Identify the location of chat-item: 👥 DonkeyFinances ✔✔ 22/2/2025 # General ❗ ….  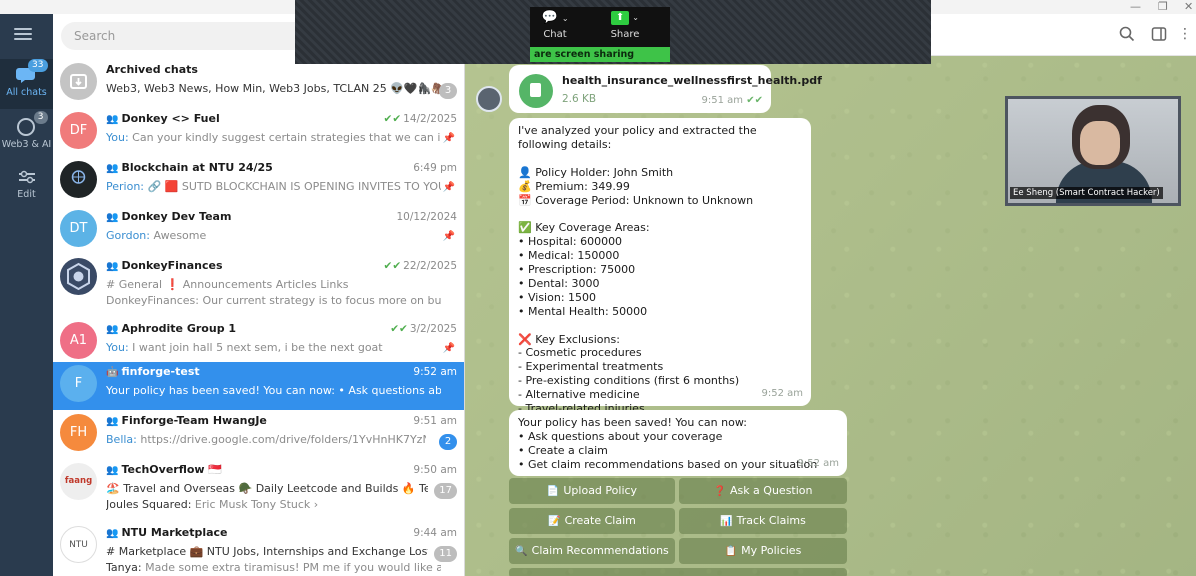
(259, 288).